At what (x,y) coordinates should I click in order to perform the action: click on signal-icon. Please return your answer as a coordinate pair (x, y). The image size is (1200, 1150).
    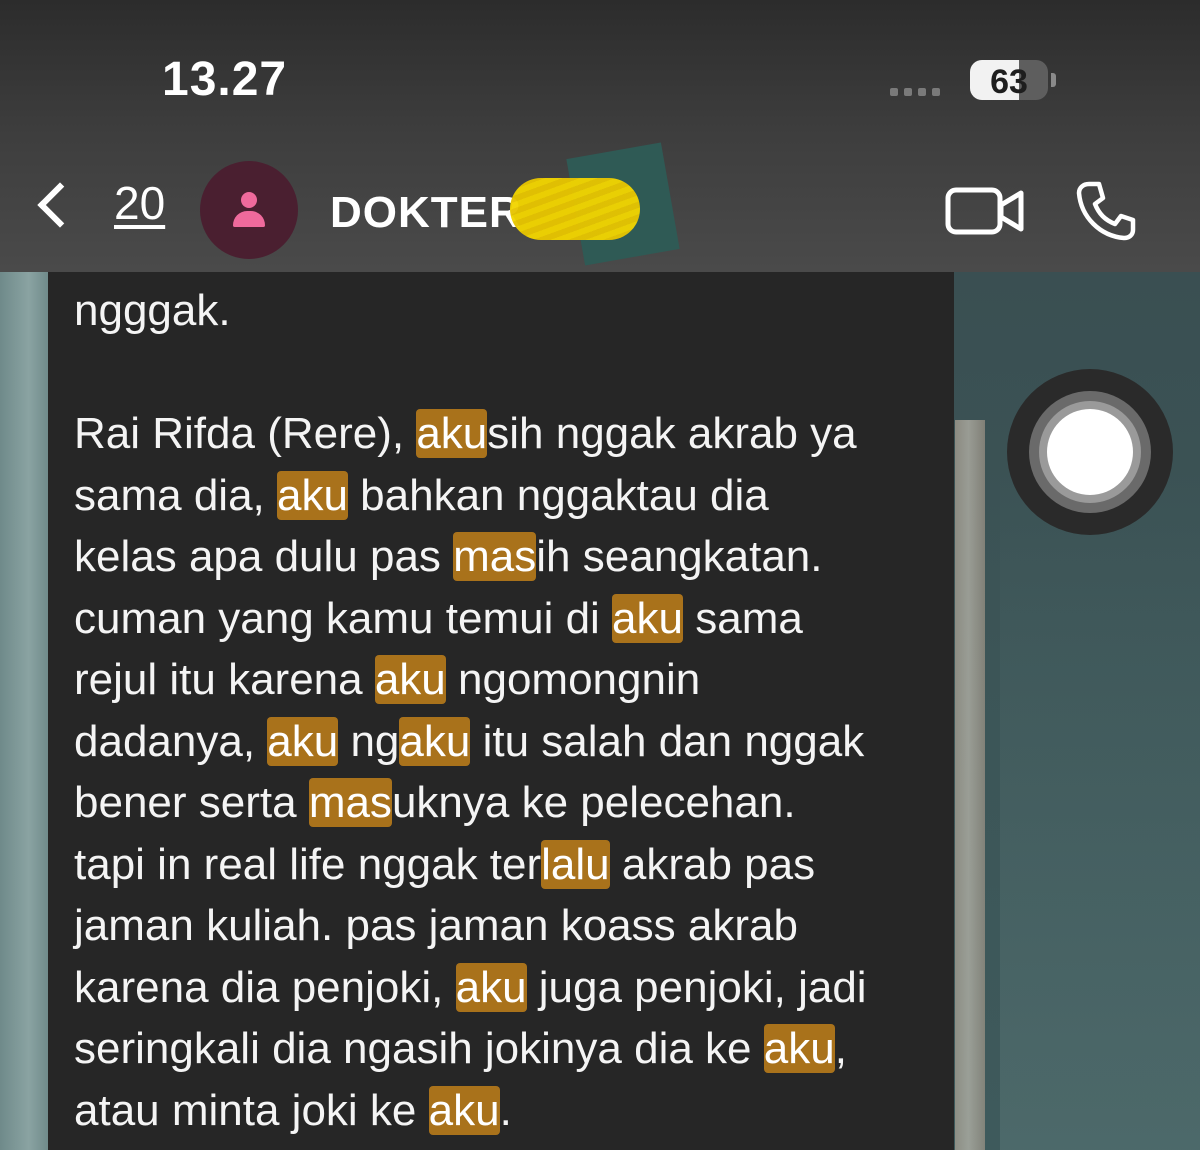
    Looking at the image, I should click on (915, 92).